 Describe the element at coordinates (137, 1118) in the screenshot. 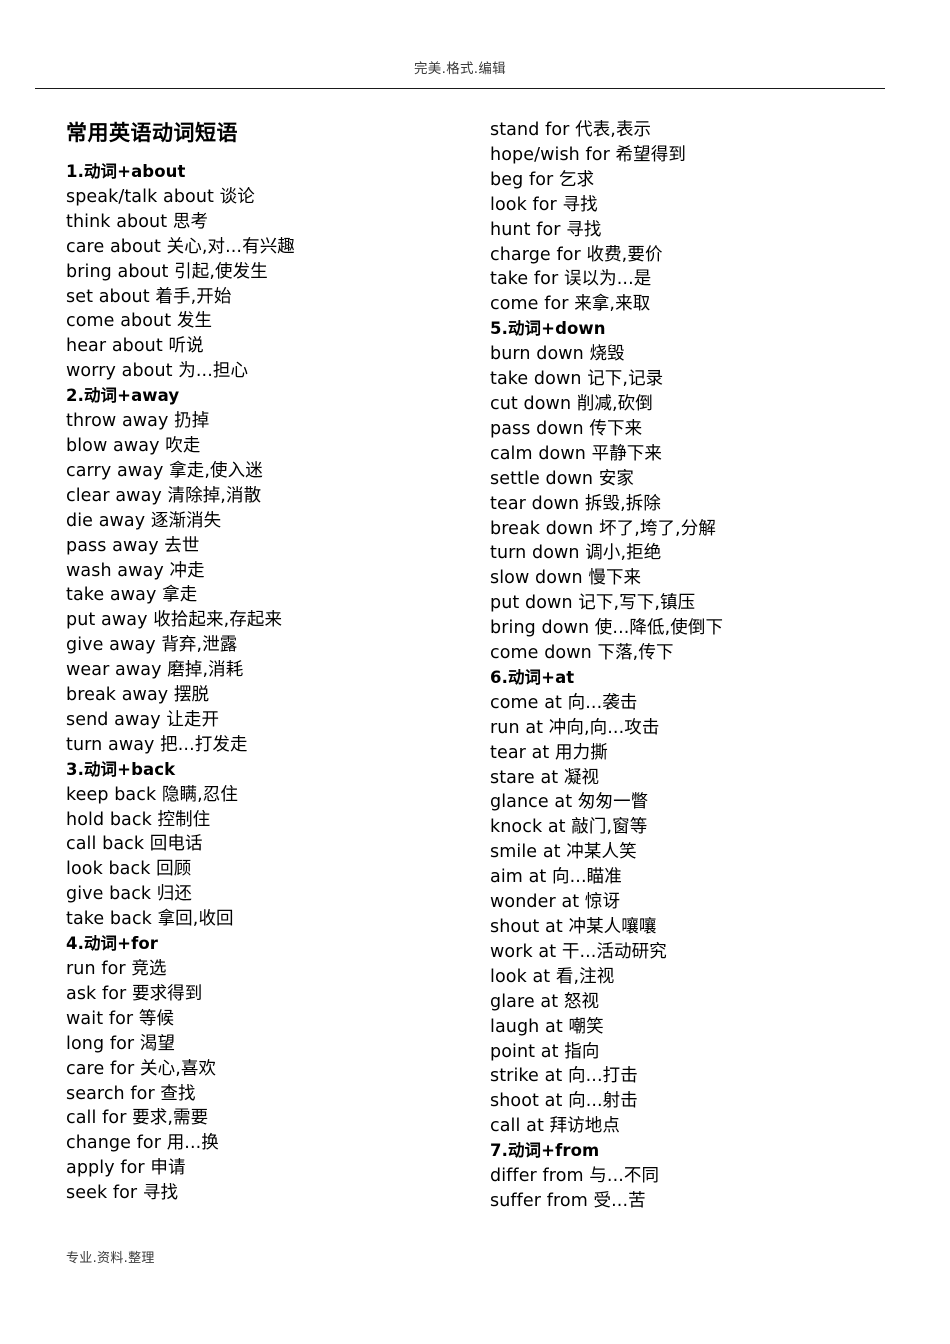

I see `phrase-item: call for 要求,需要` at that location.